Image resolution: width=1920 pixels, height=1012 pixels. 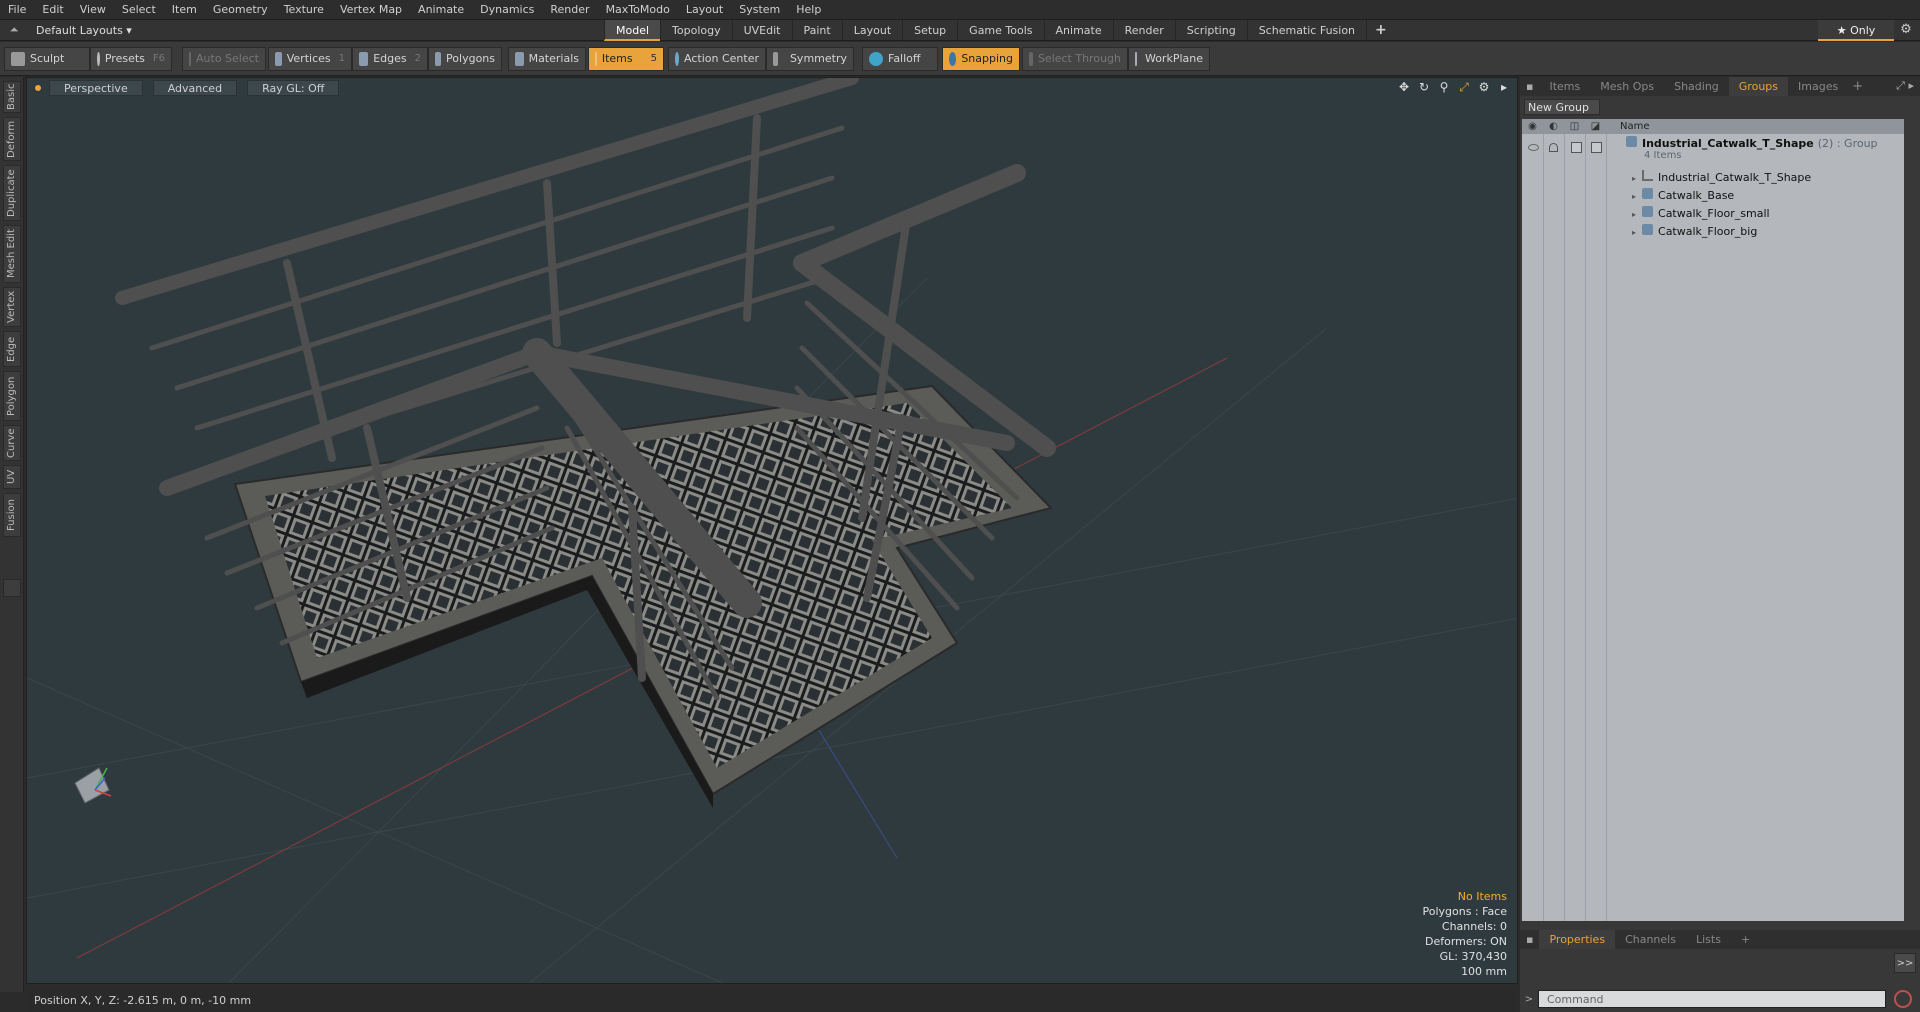 I want to click on vtab-fusion: Fusion, so click(x=12, y=515).